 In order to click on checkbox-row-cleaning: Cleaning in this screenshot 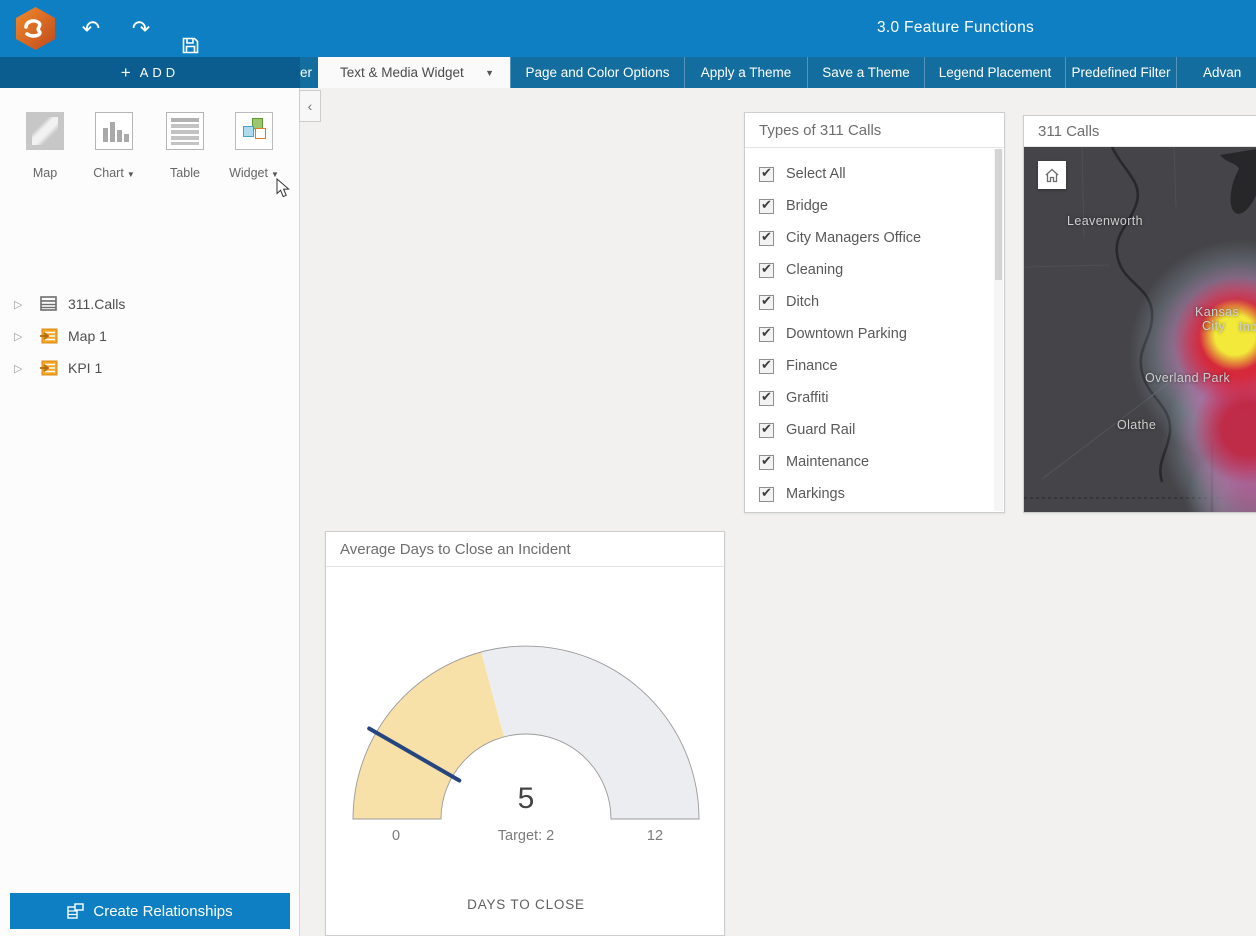, I will do `click(874, 270)`.